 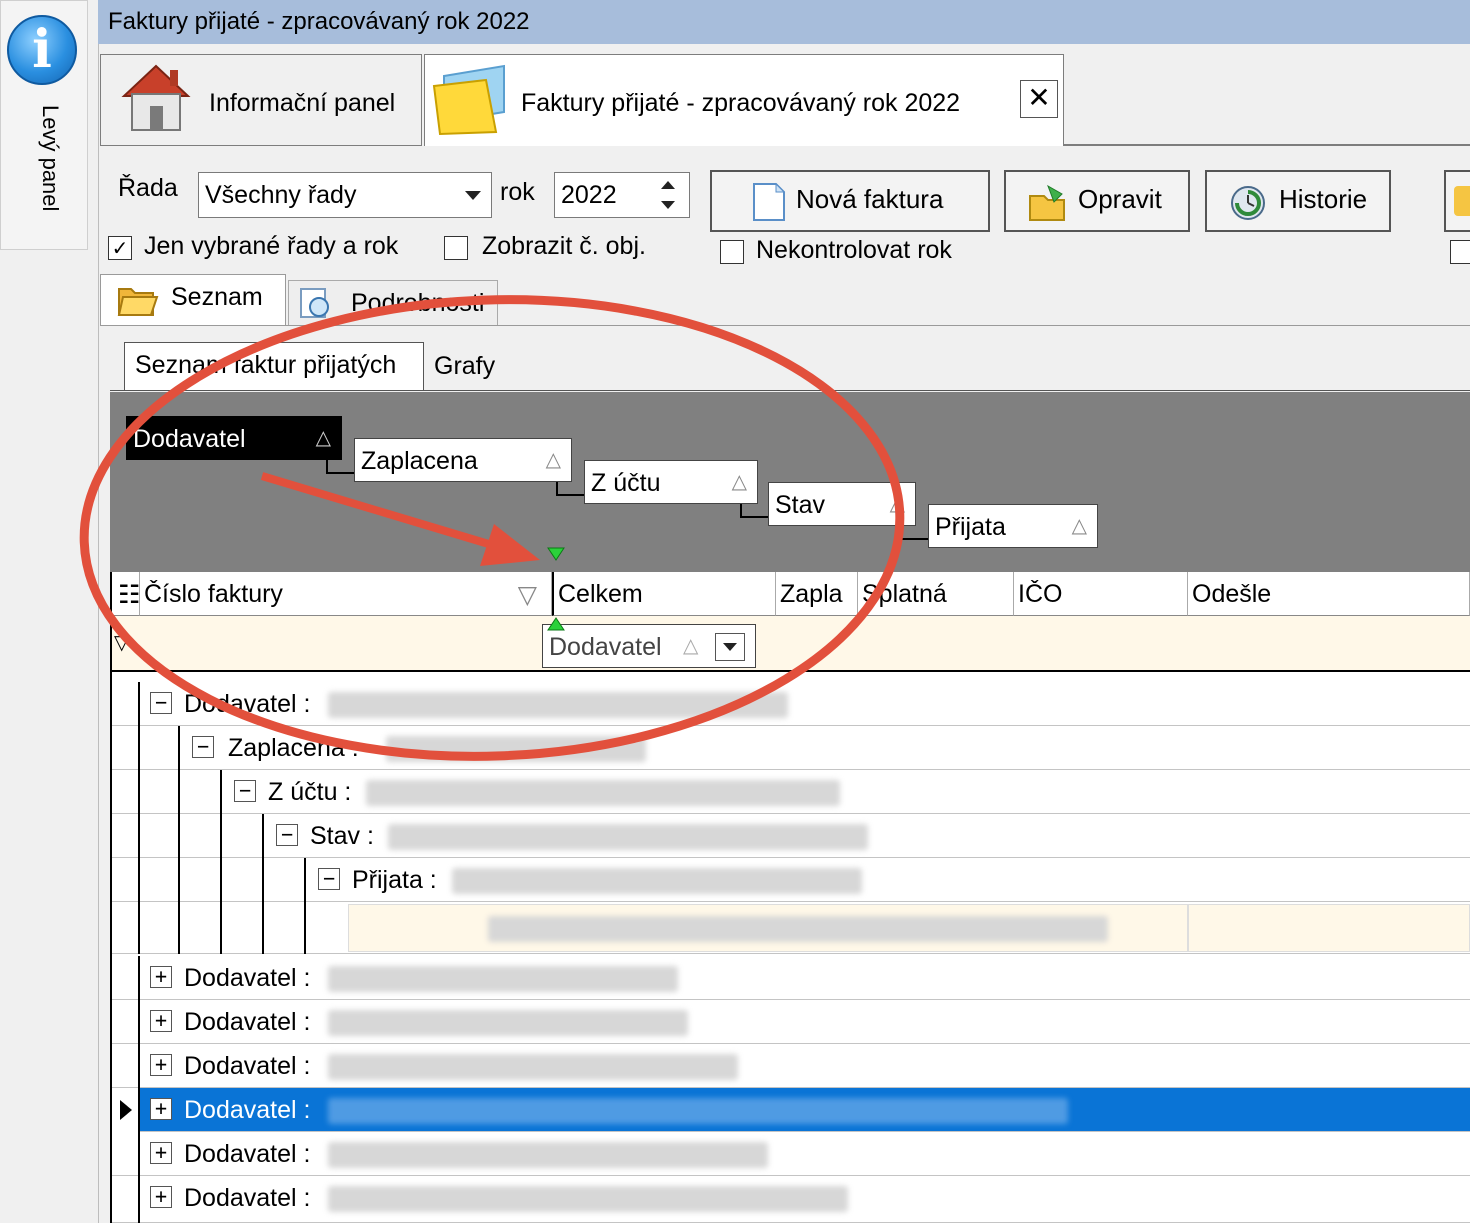 What do you see at coordinates (664, 594) in the screenshot?
I see `column-header-total: Celkem` at bounding box center [664, 594].